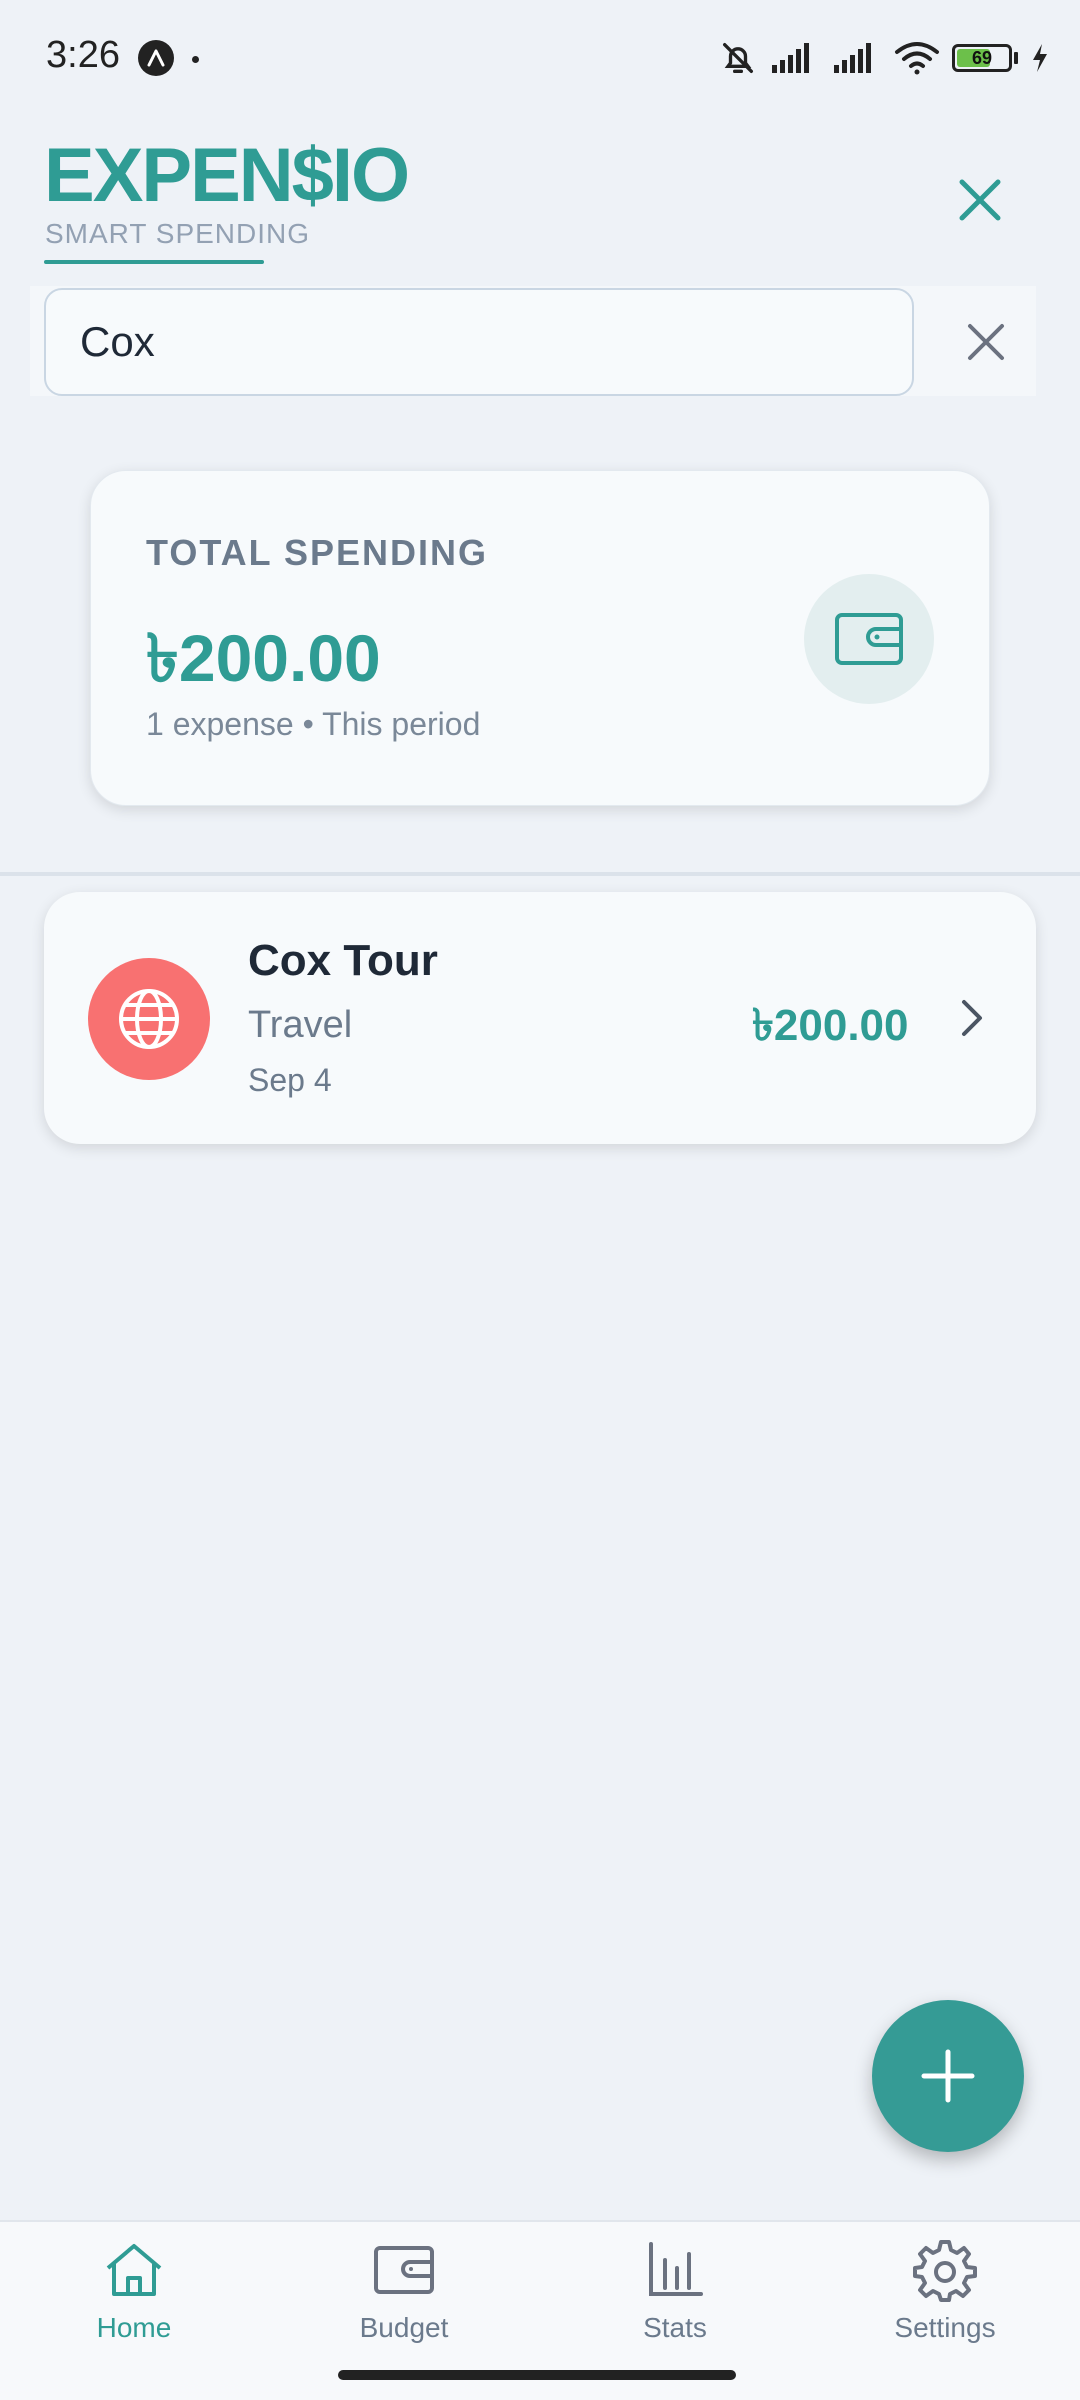  What do you see at coordinates (675, 2303) in the screenshot?
I see `nav-item-stats: Stats` at bounding box center [675, 2303].